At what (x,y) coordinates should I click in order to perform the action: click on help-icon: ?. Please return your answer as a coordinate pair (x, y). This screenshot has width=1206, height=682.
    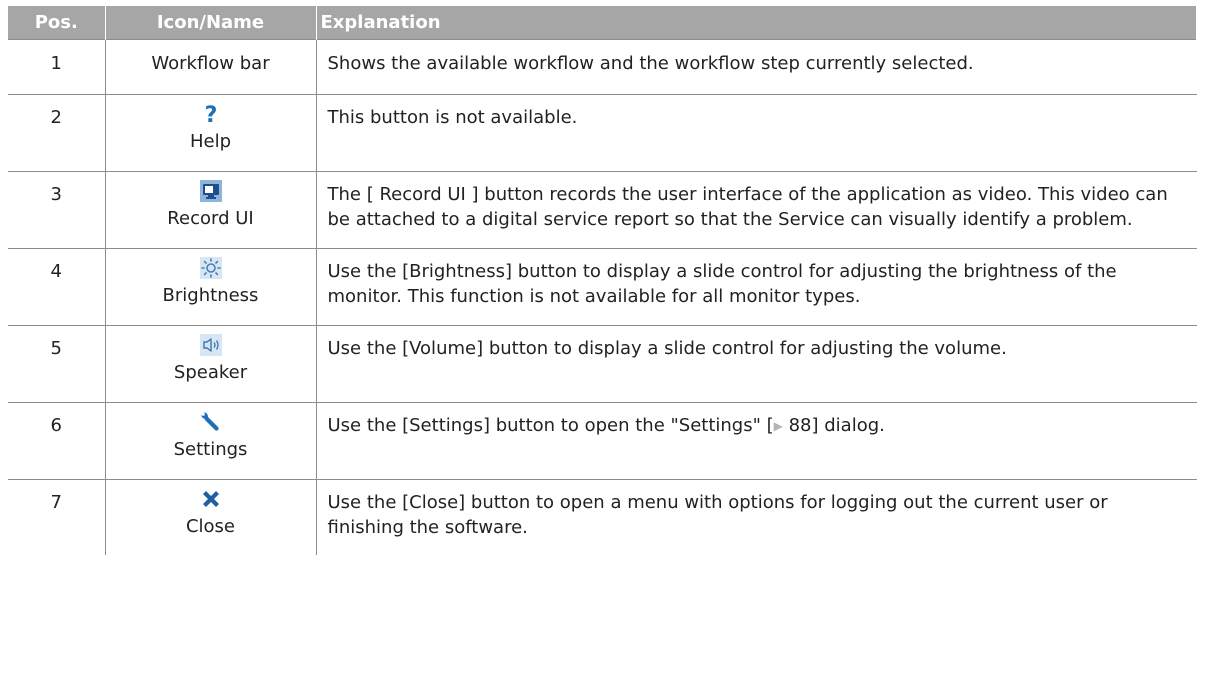
    Looking at the image, I should click on (210, 114).